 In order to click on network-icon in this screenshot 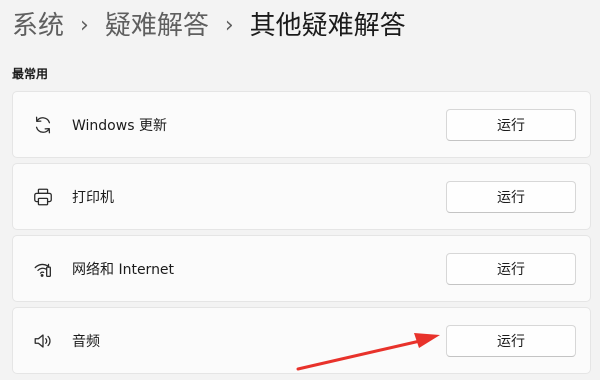, I will do `click(43, 269)`.